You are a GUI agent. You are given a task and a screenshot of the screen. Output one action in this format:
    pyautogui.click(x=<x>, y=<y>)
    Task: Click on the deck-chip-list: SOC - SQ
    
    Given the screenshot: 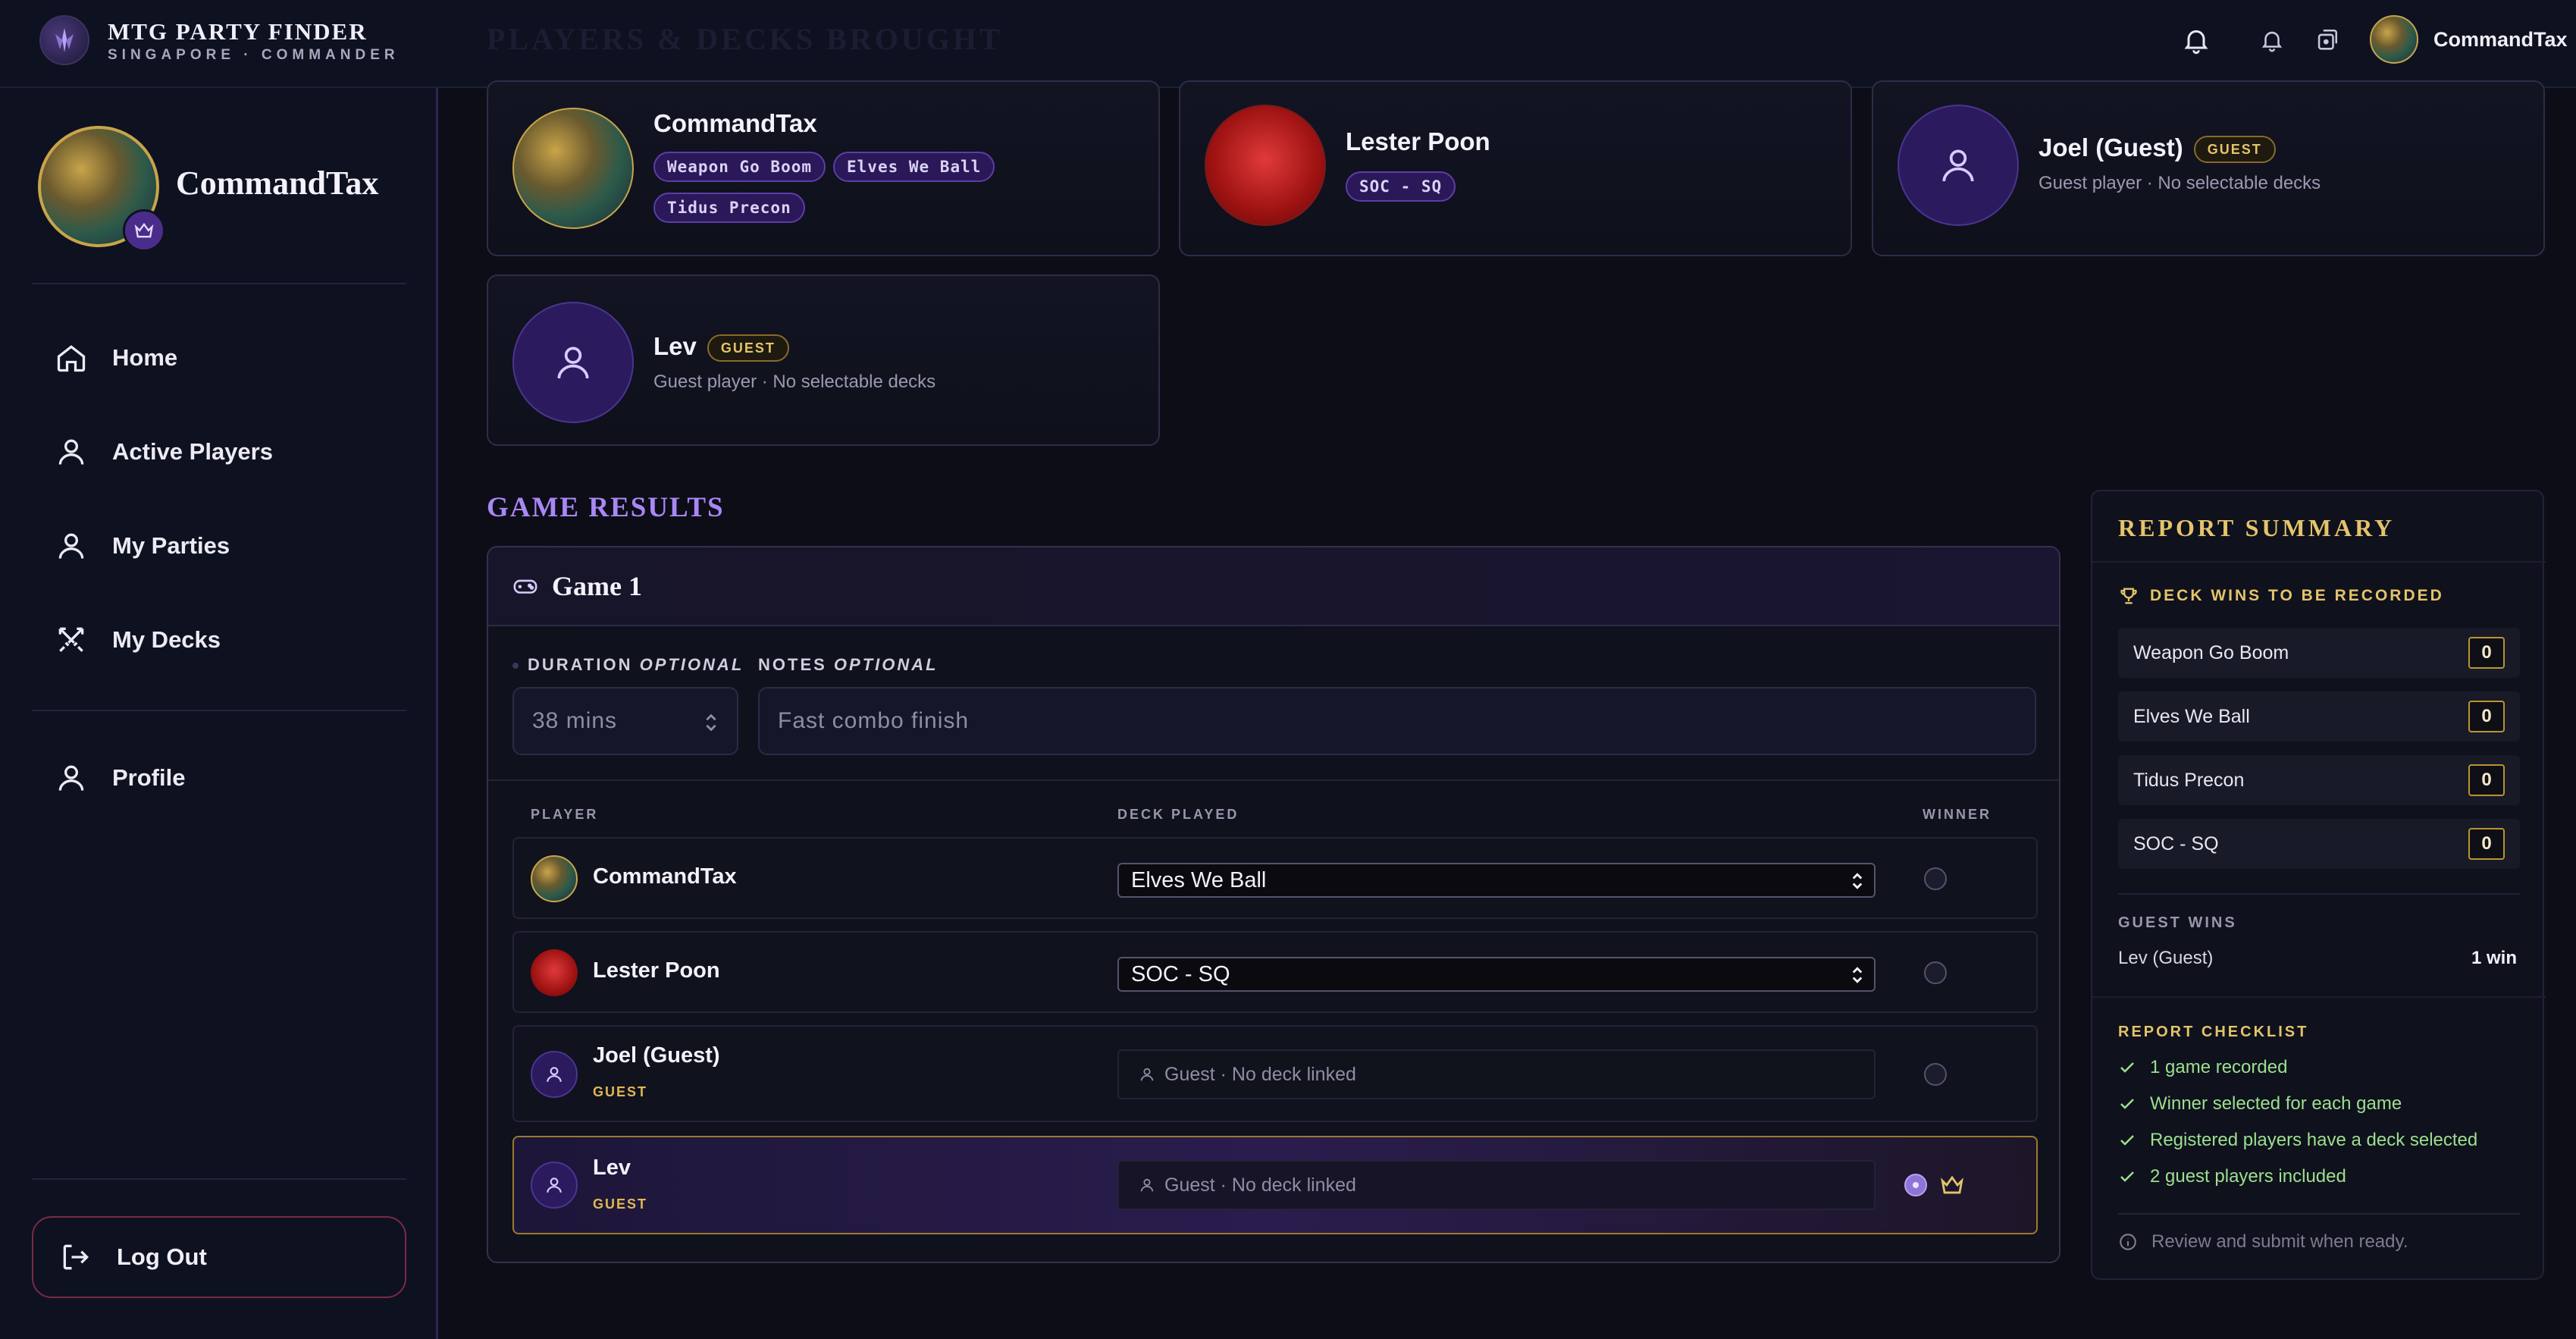 What is the action you would take?
    pyautogui.click(x=1405, y=191)
    